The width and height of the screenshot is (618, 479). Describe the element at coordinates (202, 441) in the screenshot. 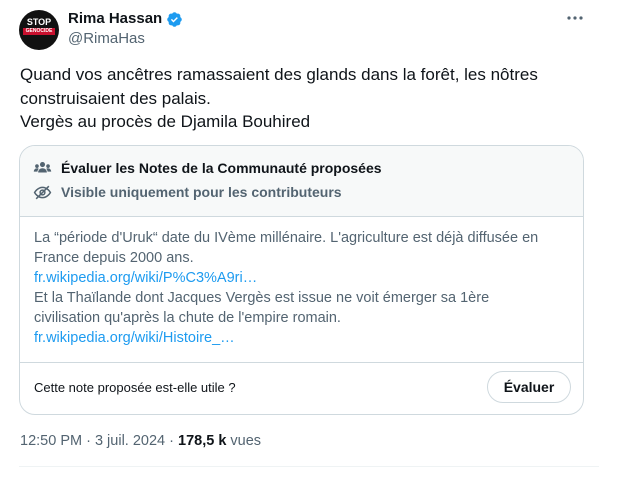

I see `views-count: 178,5 k` at that location.